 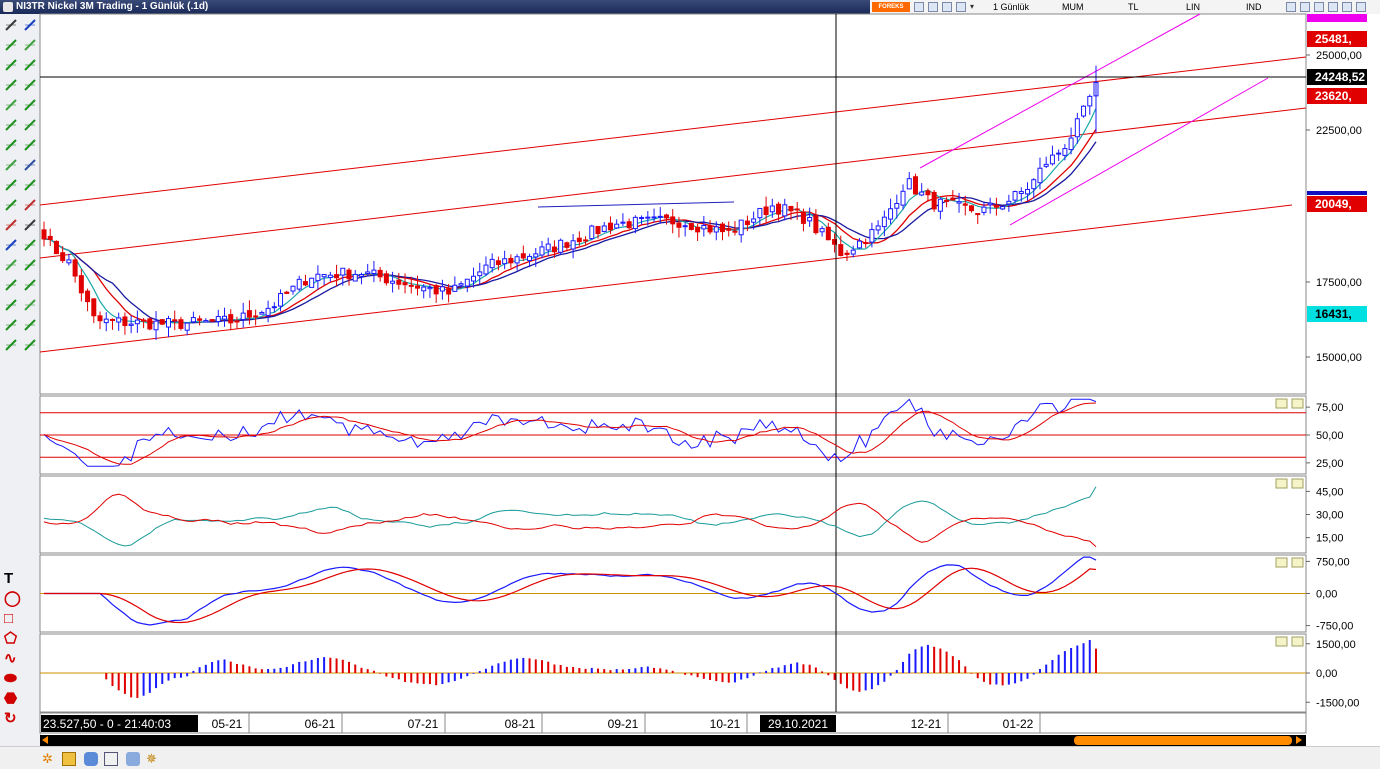 What do you see at coordinates (798, 724) in the screenshot?
I see `crosshair-date: 29.10.2021` at bounding box center [798, 724].